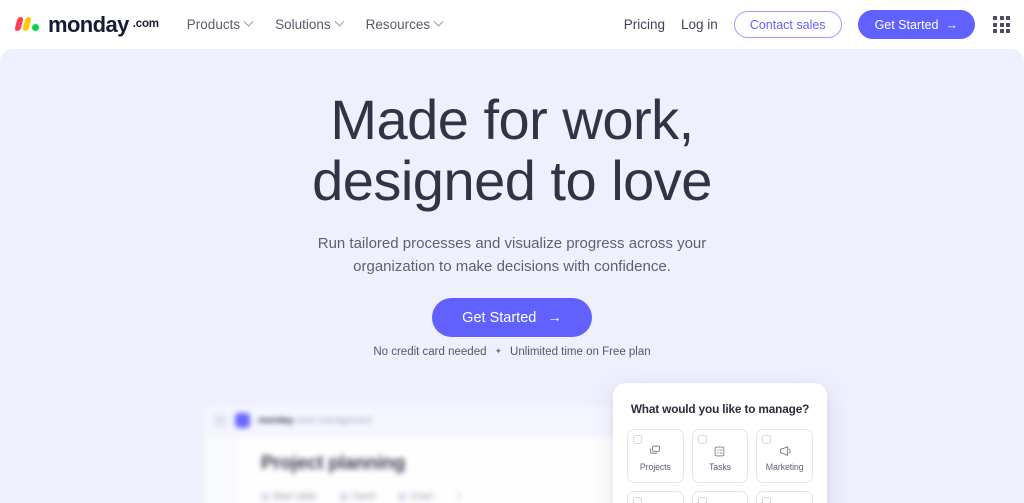 The image size is (1024, 503). I want to click on chart-icon, so click(402, 496).